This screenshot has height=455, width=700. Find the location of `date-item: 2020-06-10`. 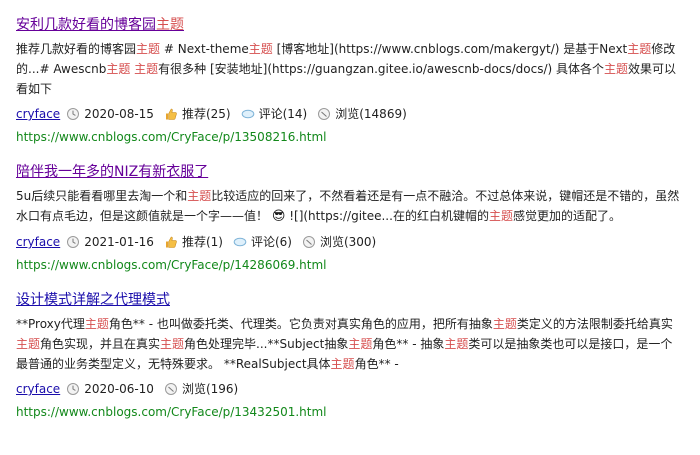

date-item: 2020-06-10 is located at coordinates (110, 389).